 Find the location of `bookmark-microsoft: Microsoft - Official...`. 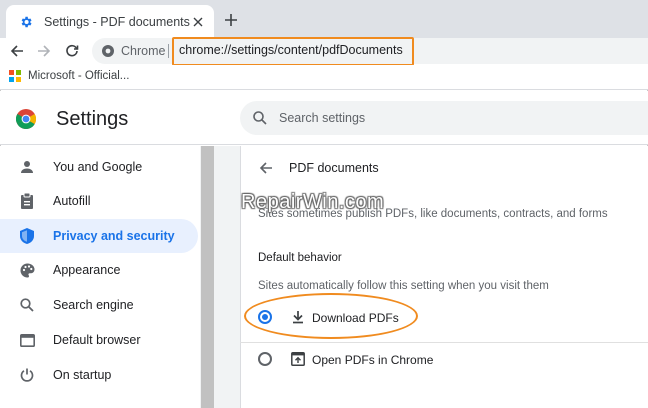

bookmark-microsoft: Microsoft - Official... is located at coordinates (69, 76).